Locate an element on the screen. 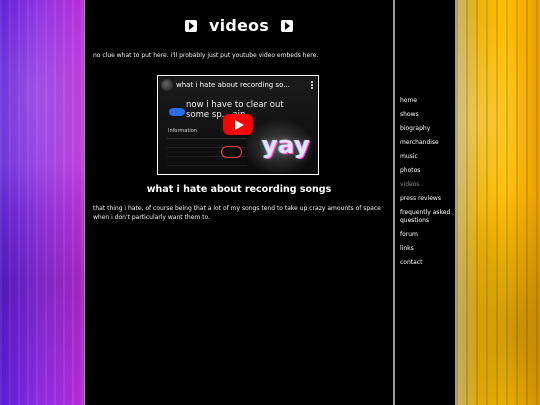 This screenshot has width=540, height=405. kebab-menu-icon is located at coordinates (312, 85).